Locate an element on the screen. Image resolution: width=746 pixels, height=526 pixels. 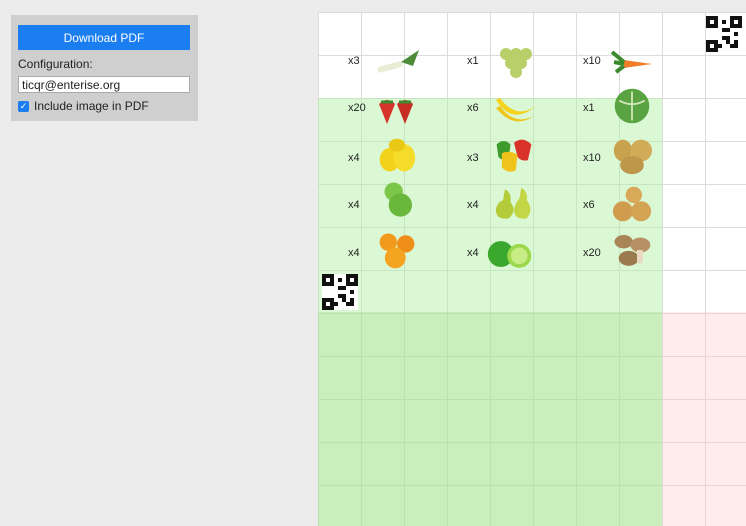
orange-icon is located at coordinates (397, 250).